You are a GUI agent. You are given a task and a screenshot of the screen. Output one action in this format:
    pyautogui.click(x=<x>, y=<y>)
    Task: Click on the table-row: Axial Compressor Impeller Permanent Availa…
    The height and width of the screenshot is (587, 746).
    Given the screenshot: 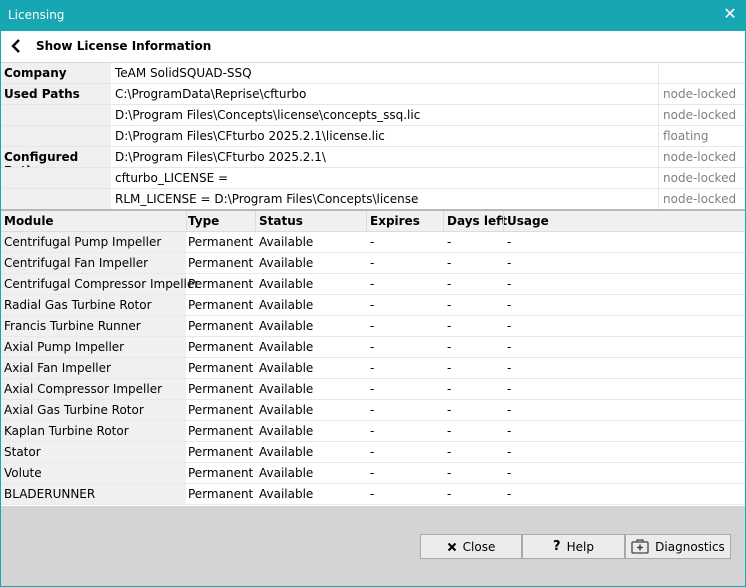 What is the action you would take?
    pyautogui.click(x=373, y=389)
    